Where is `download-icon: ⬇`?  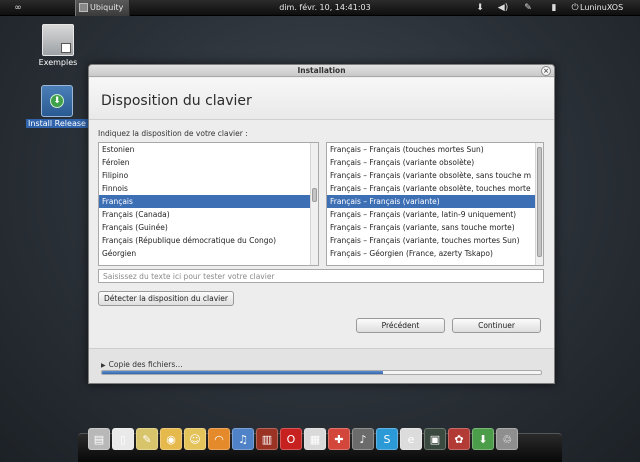 download-icon: ⬇ is located at coordinates (480, 8).